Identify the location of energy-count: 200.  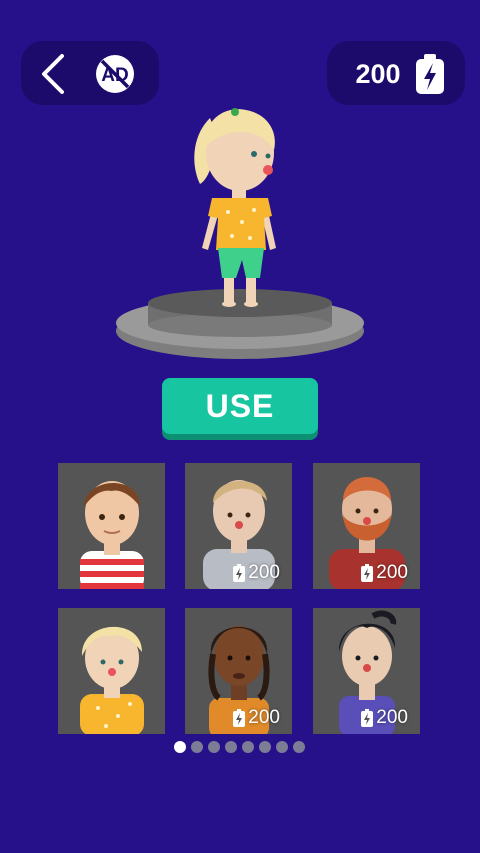
(378, 74).